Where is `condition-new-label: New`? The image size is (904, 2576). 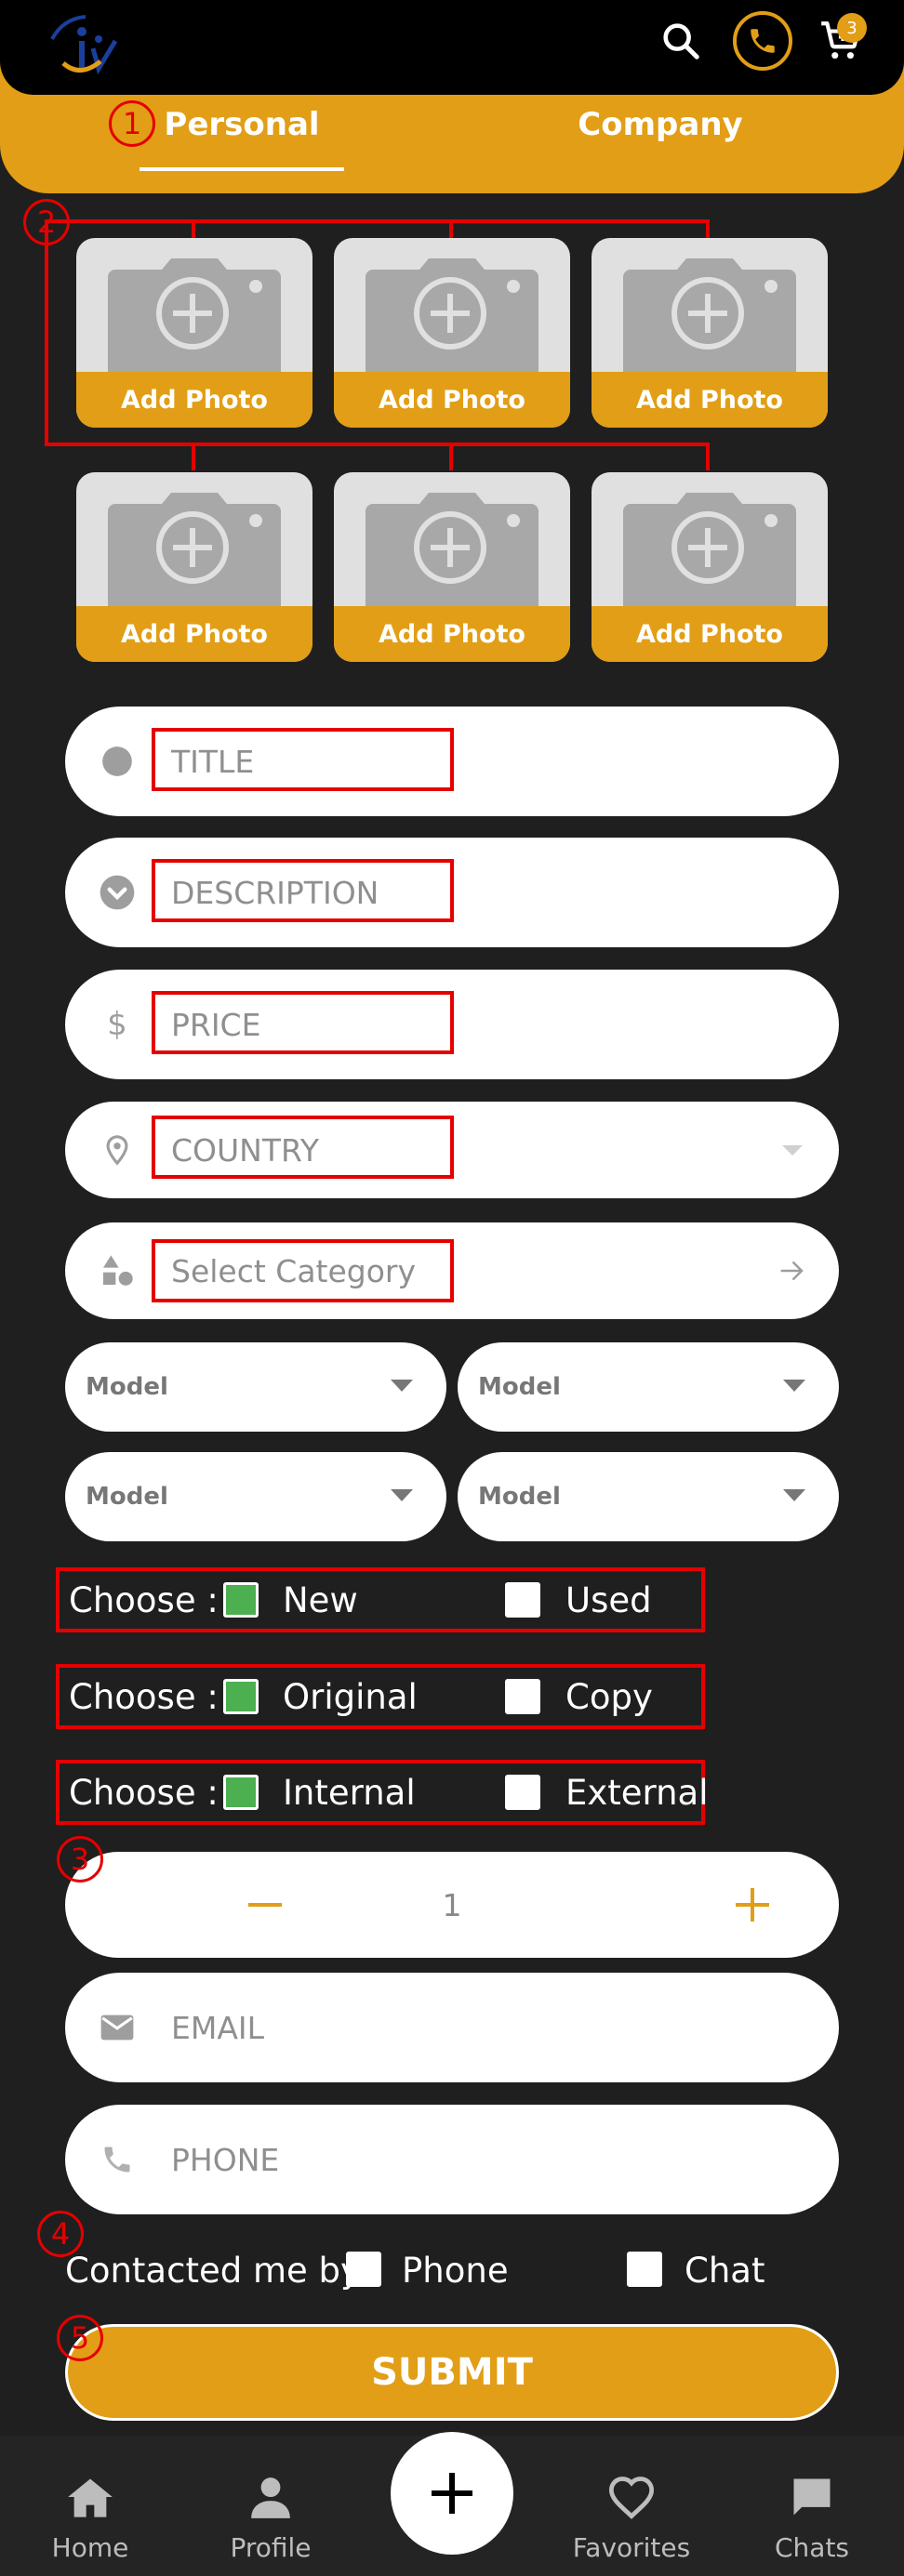
condition-new-label: New is located at coordinates (320, 1599).